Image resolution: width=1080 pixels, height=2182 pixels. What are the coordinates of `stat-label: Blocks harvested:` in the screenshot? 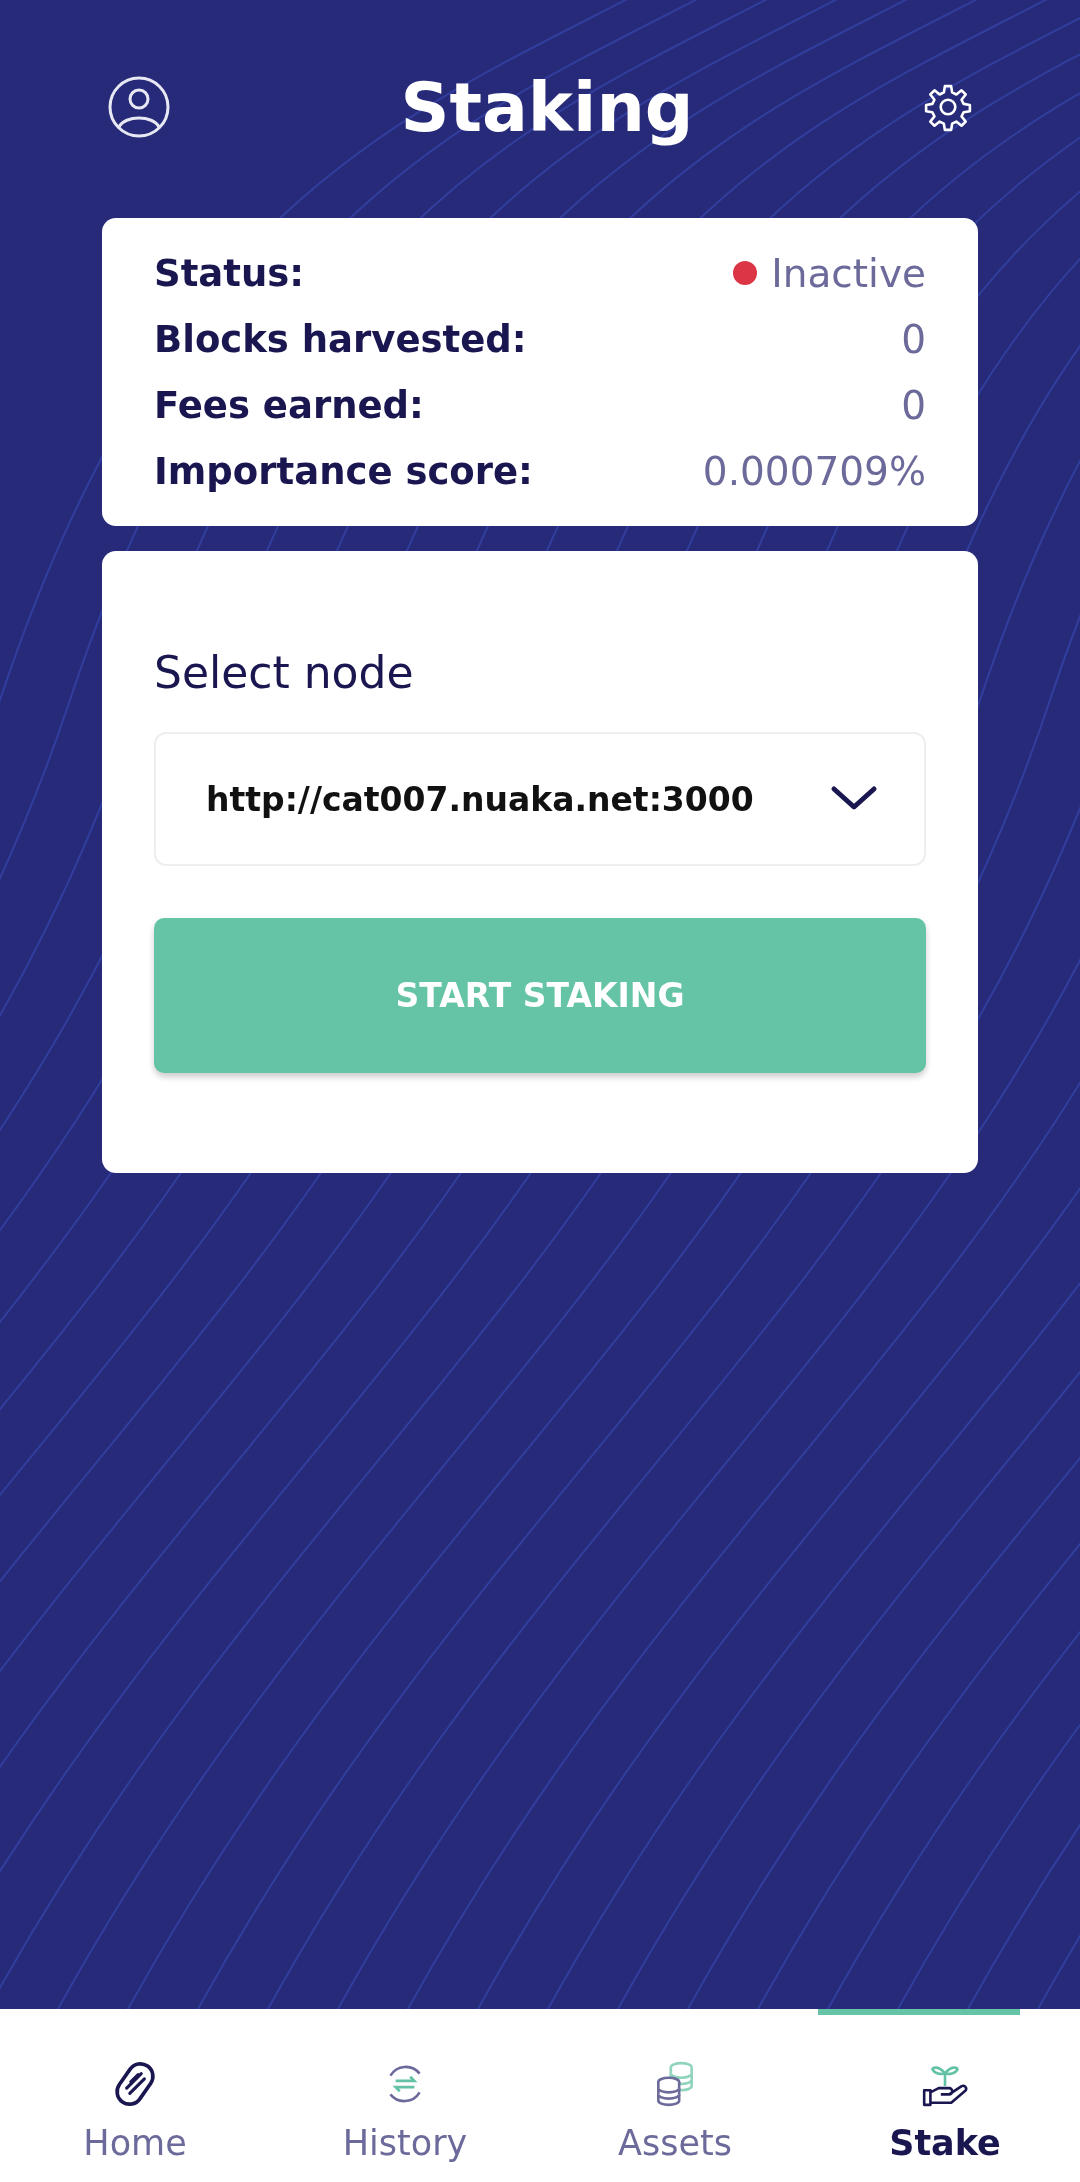 It's located at (340, 339).